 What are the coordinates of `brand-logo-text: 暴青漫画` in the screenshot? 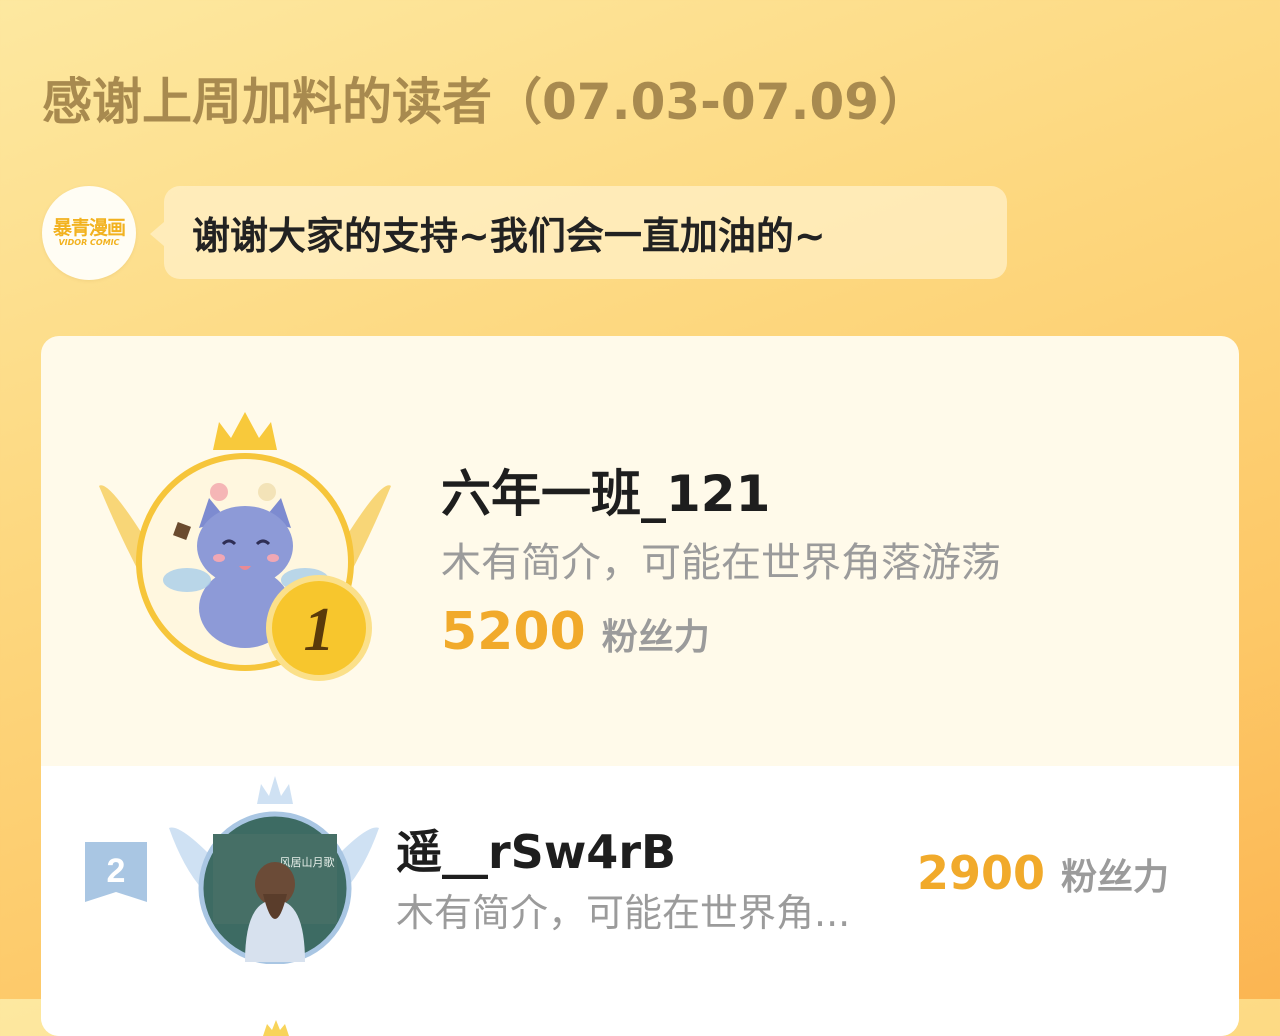 It's located at (89, 228).